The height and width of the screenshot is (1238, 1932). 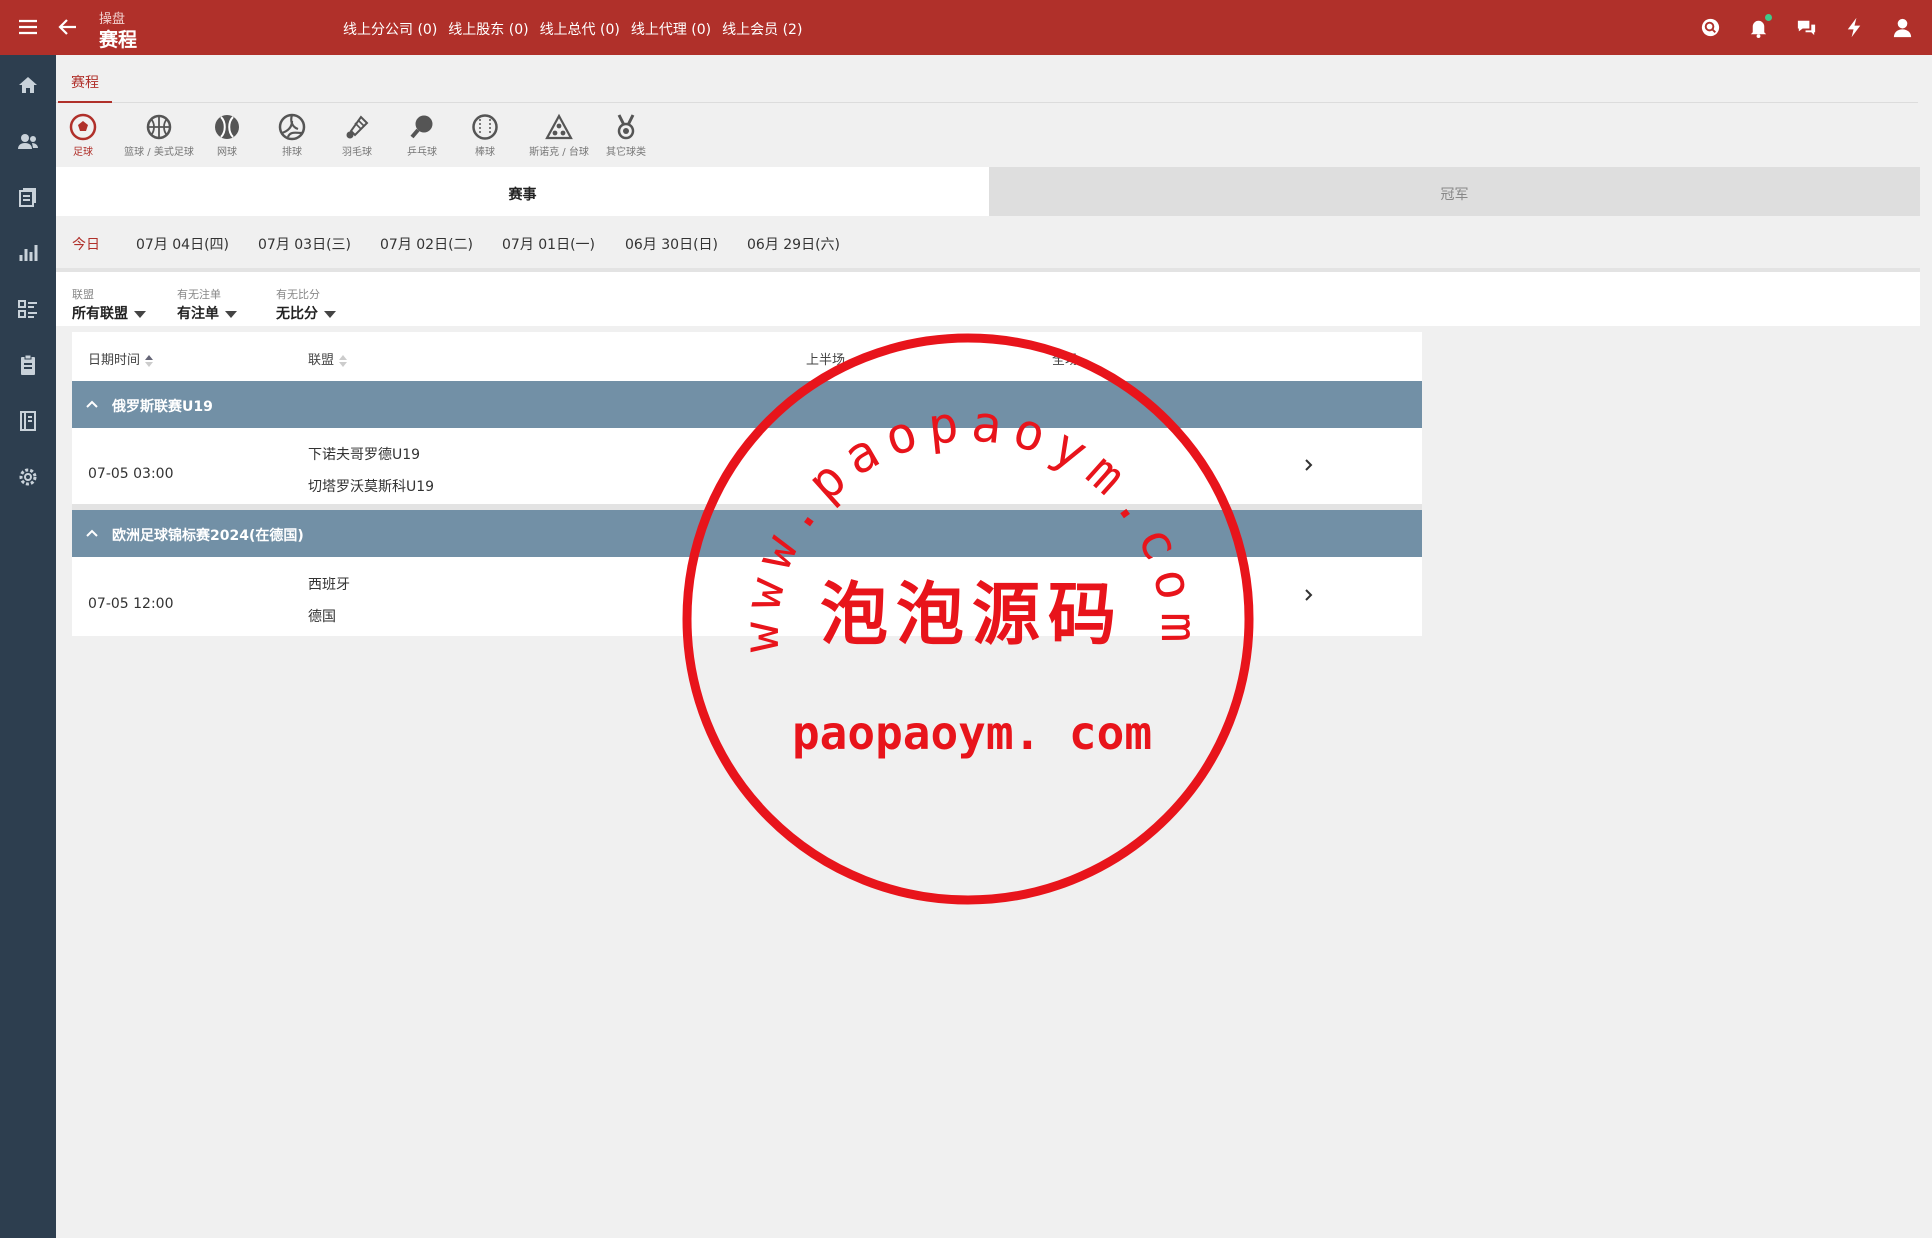 I want to click on chat-icon, so click(x=1806, y=27).